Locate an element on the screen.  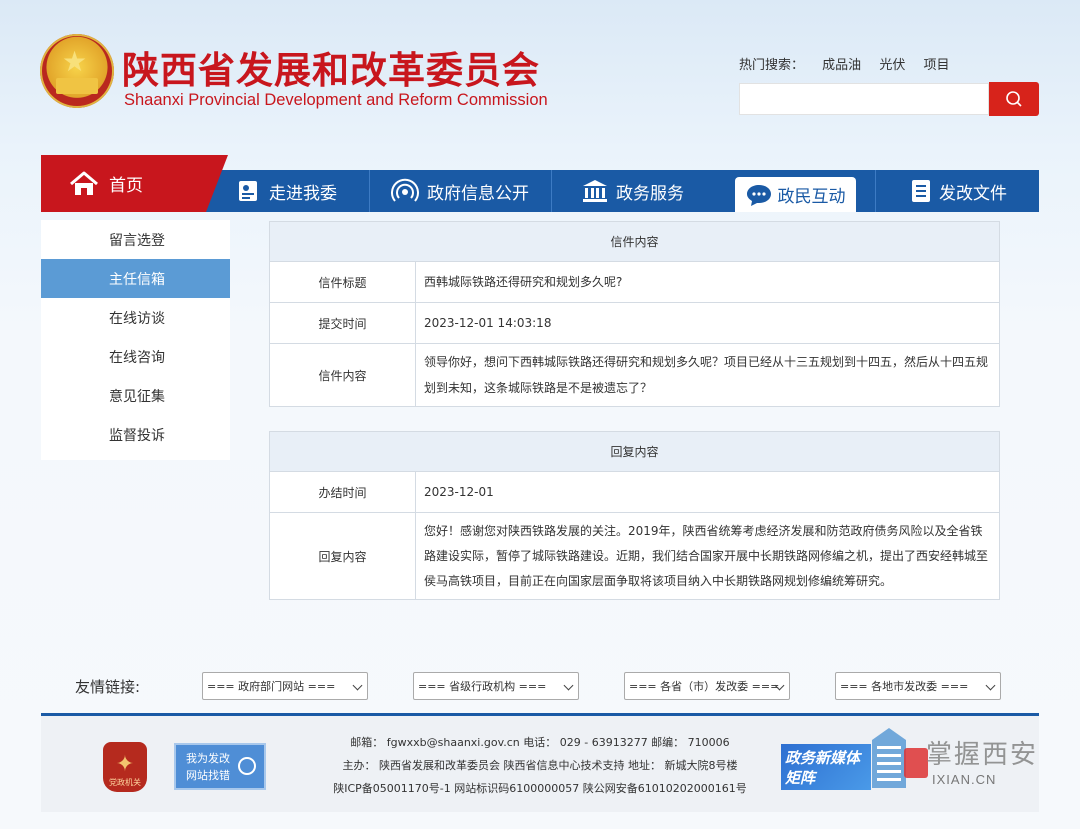
hot-search-term: 项目 is located at coordinates (936, 65).